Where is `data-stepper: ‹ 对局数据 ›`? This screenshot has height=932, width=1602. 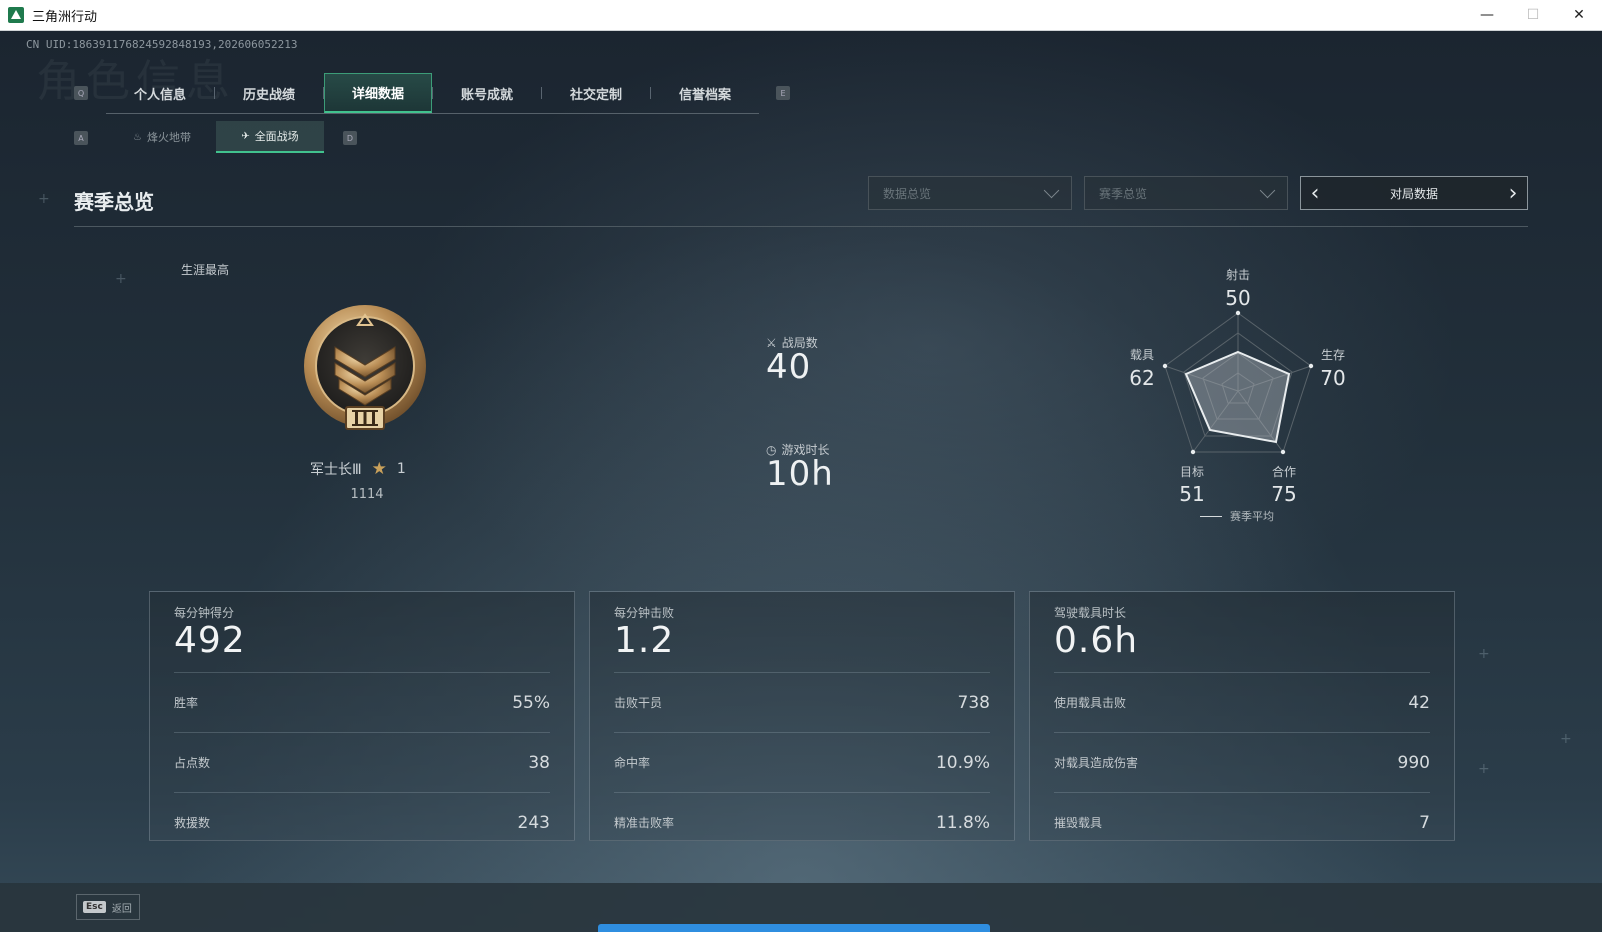
data-stepper: ‹ 对局数据 › is located at coordinates (1414, 193).